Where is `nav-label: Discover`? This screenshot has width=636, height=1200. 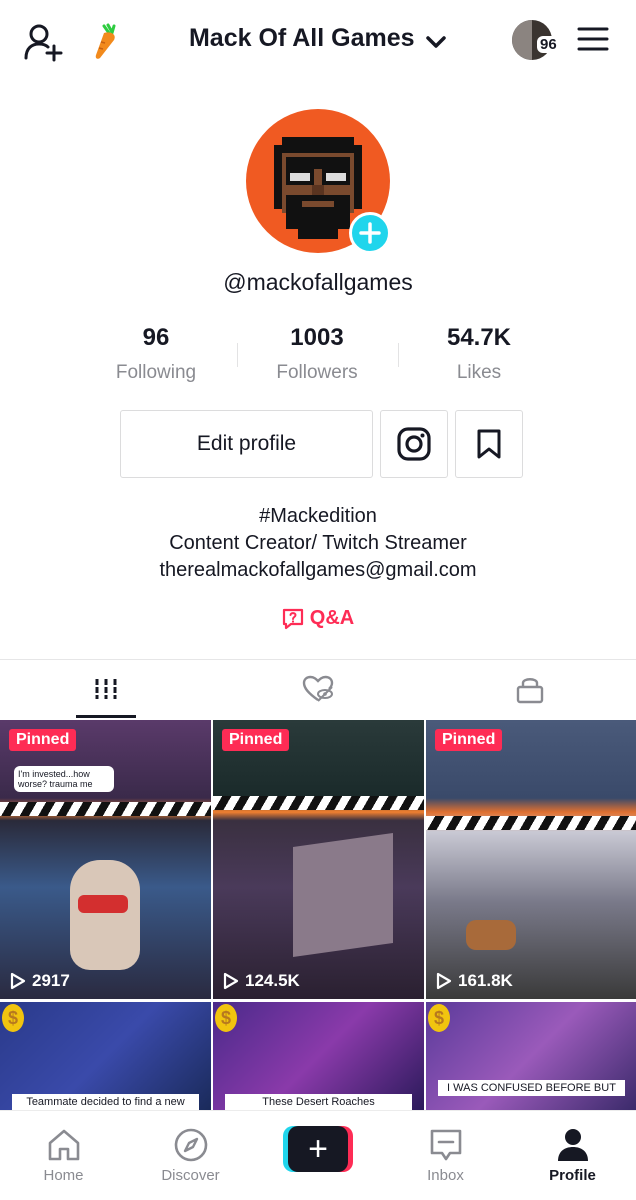
nav-label: Discover is located at coordinates (190, 1175).